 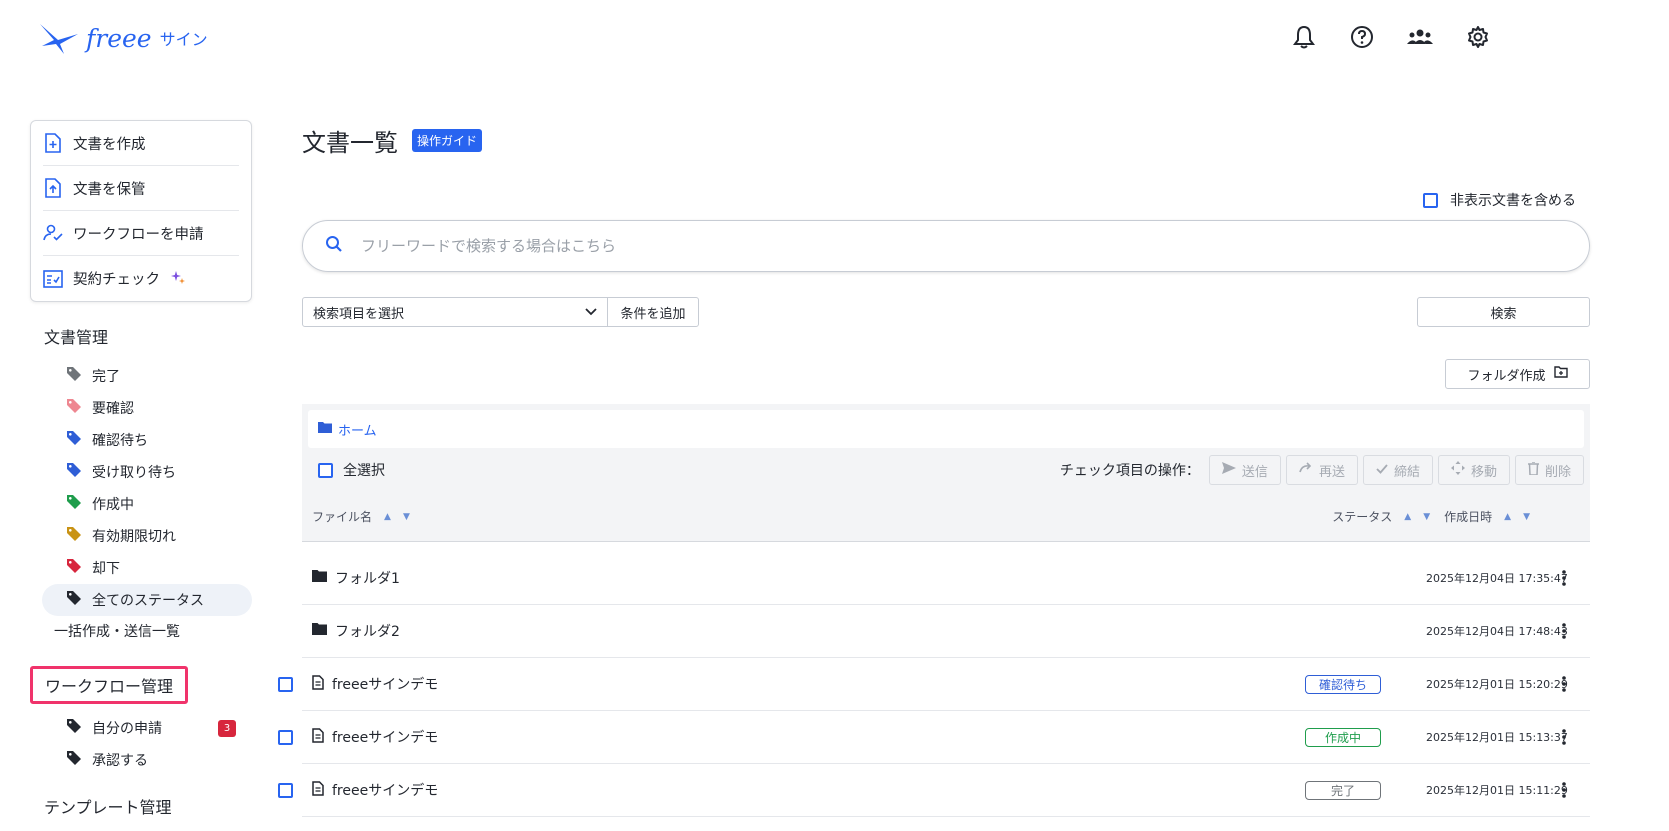 What do you see at coordinates (53, 188) in the screenshot?
I see `file-upload-icon` at bounding box center [53, 188].